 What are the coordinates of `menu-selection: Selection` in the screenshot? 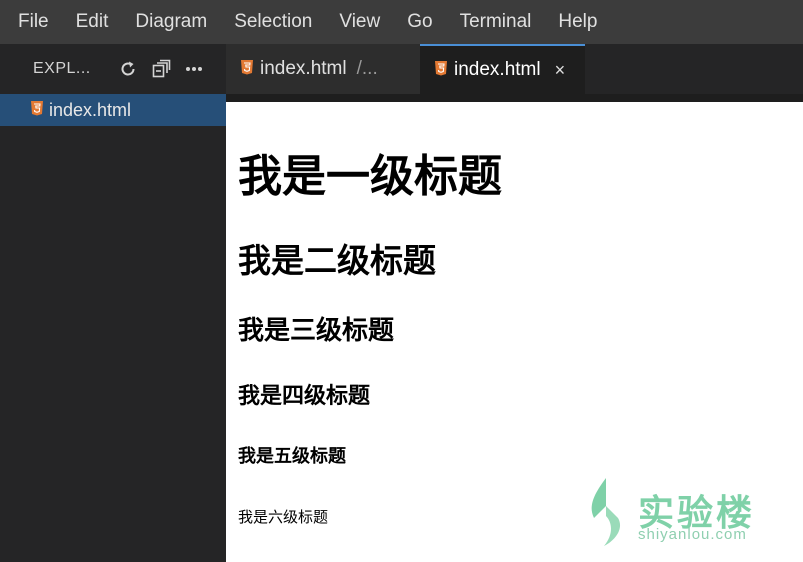 It's located at (272, 22).